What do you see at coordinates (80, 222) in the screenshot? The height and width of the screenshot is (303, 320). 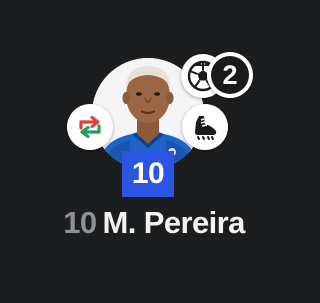 I see `player-number-text: 10` at bounding box center [80, 222].